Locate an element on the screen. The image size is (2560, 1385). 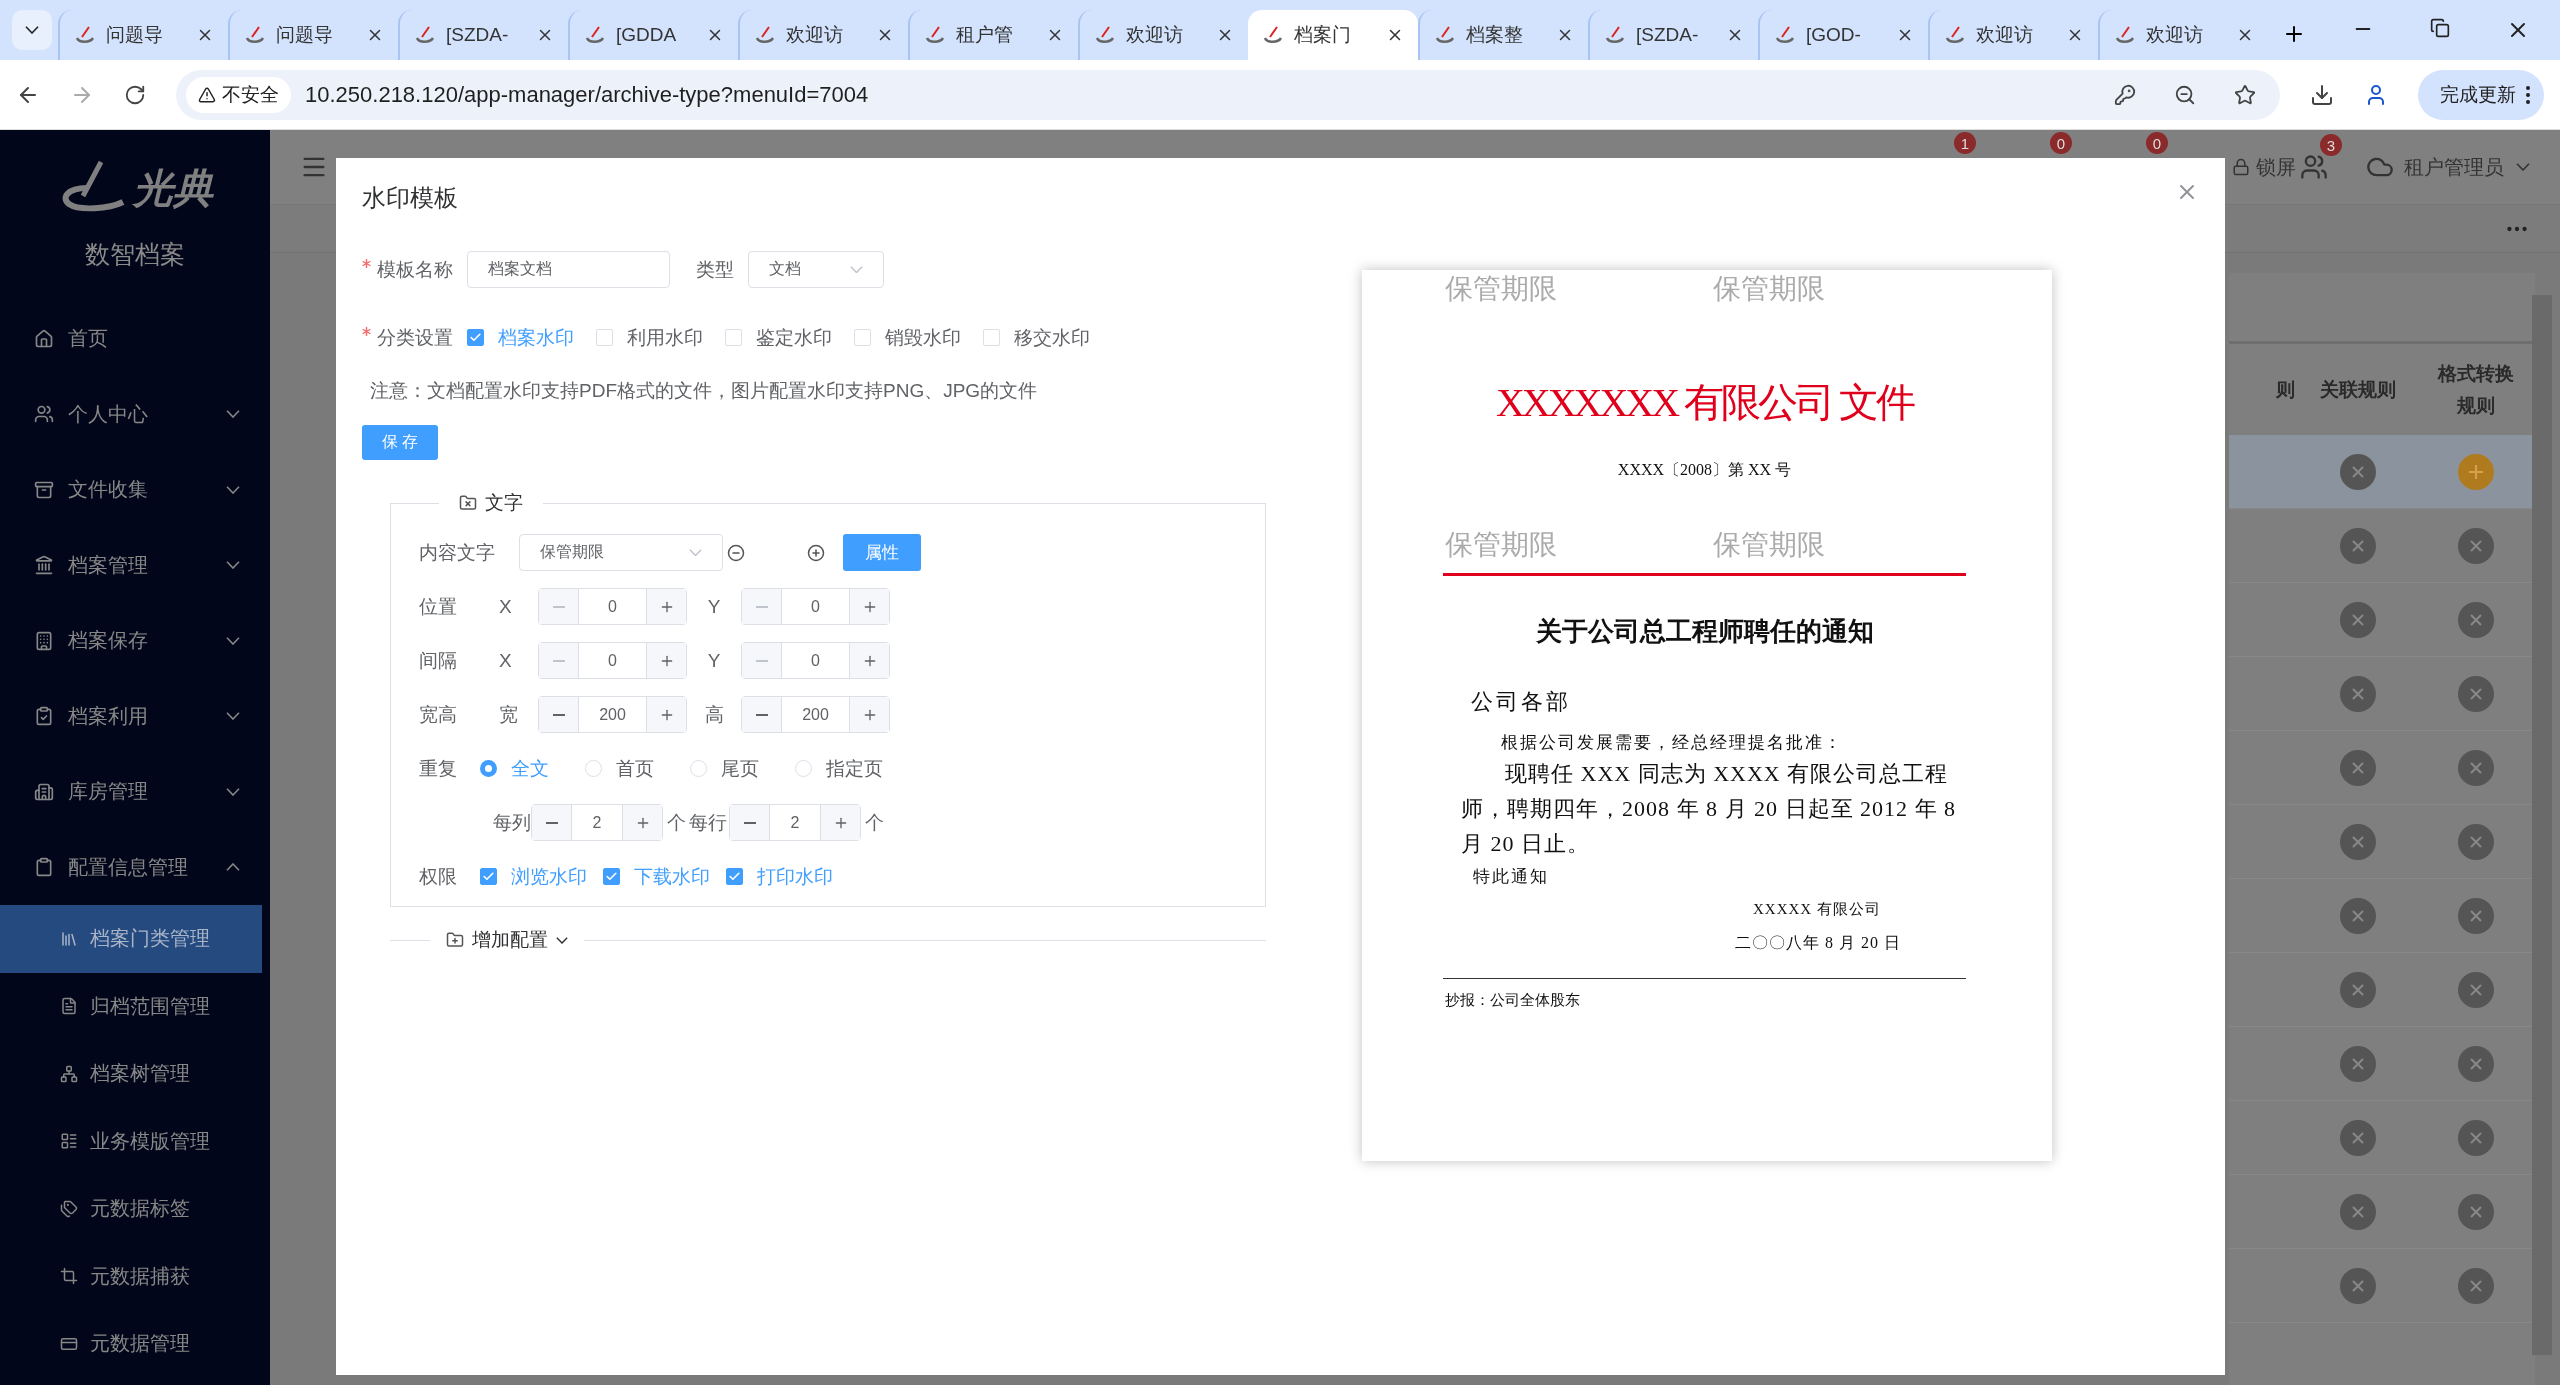
submenu-item: 档案树管理 is located at coordinates (131, 1074).